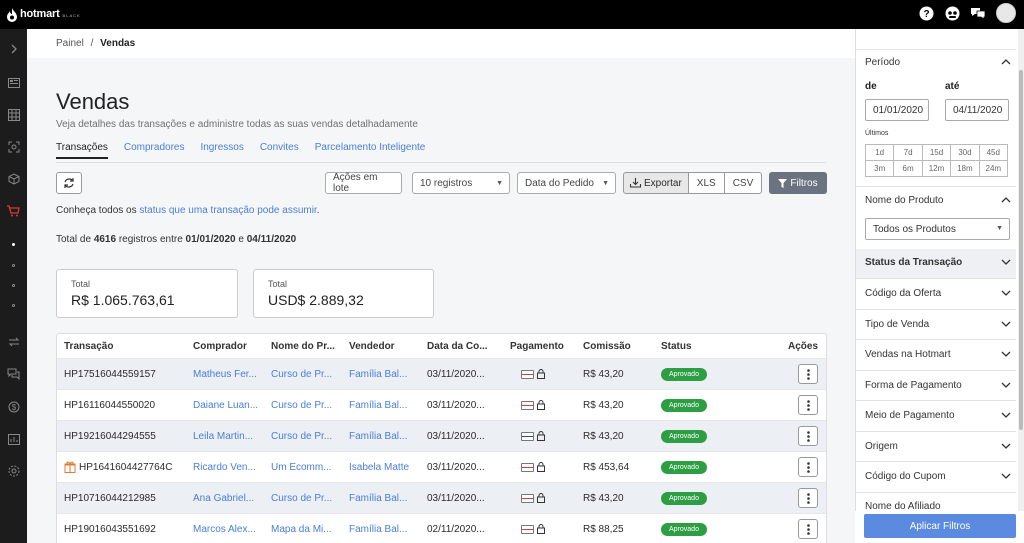  I want to click on filter-section-hotmart-sales: Vendas na Hotmart, so click(938, 354).